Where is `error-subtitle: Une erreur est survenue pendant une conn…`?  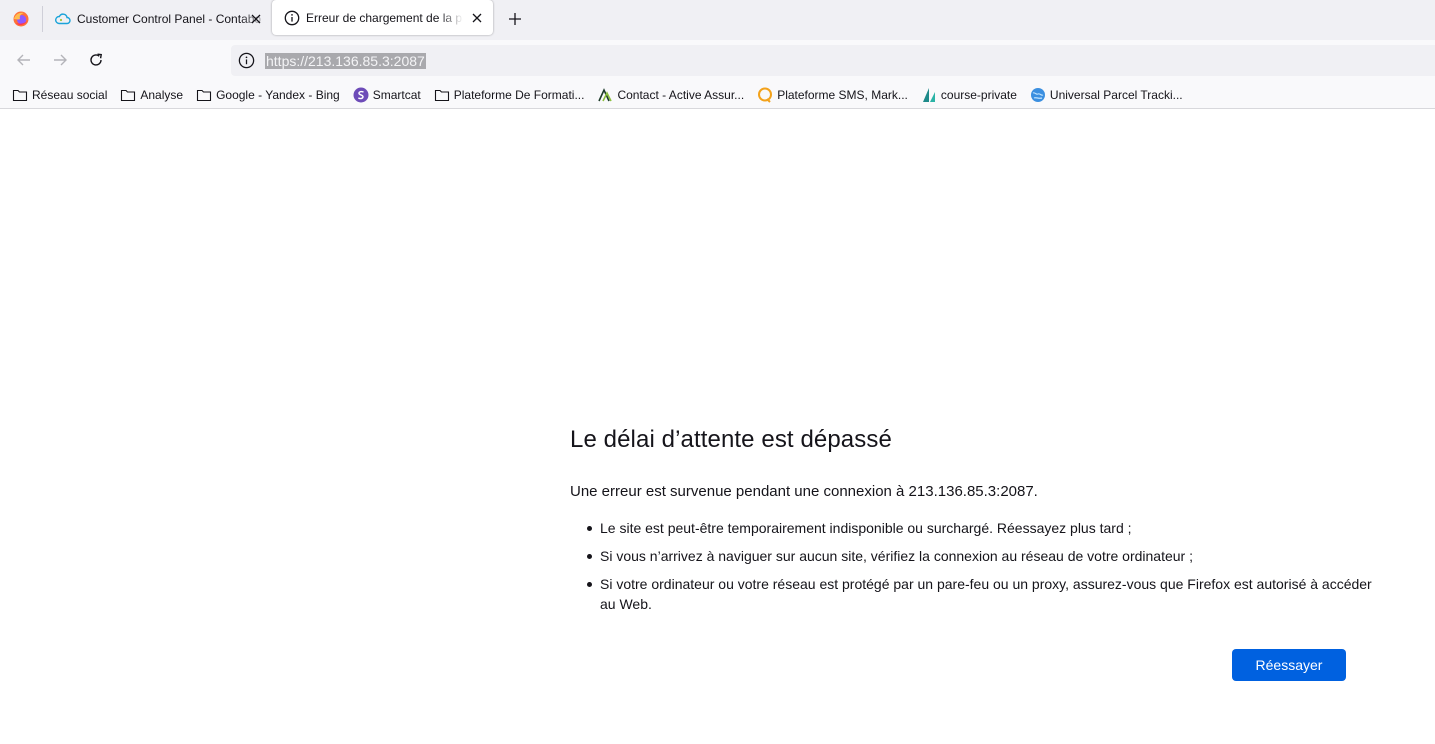
error-subtitle: Une erreur est survenue pendant une conn… is located at coordinates (804, 491).